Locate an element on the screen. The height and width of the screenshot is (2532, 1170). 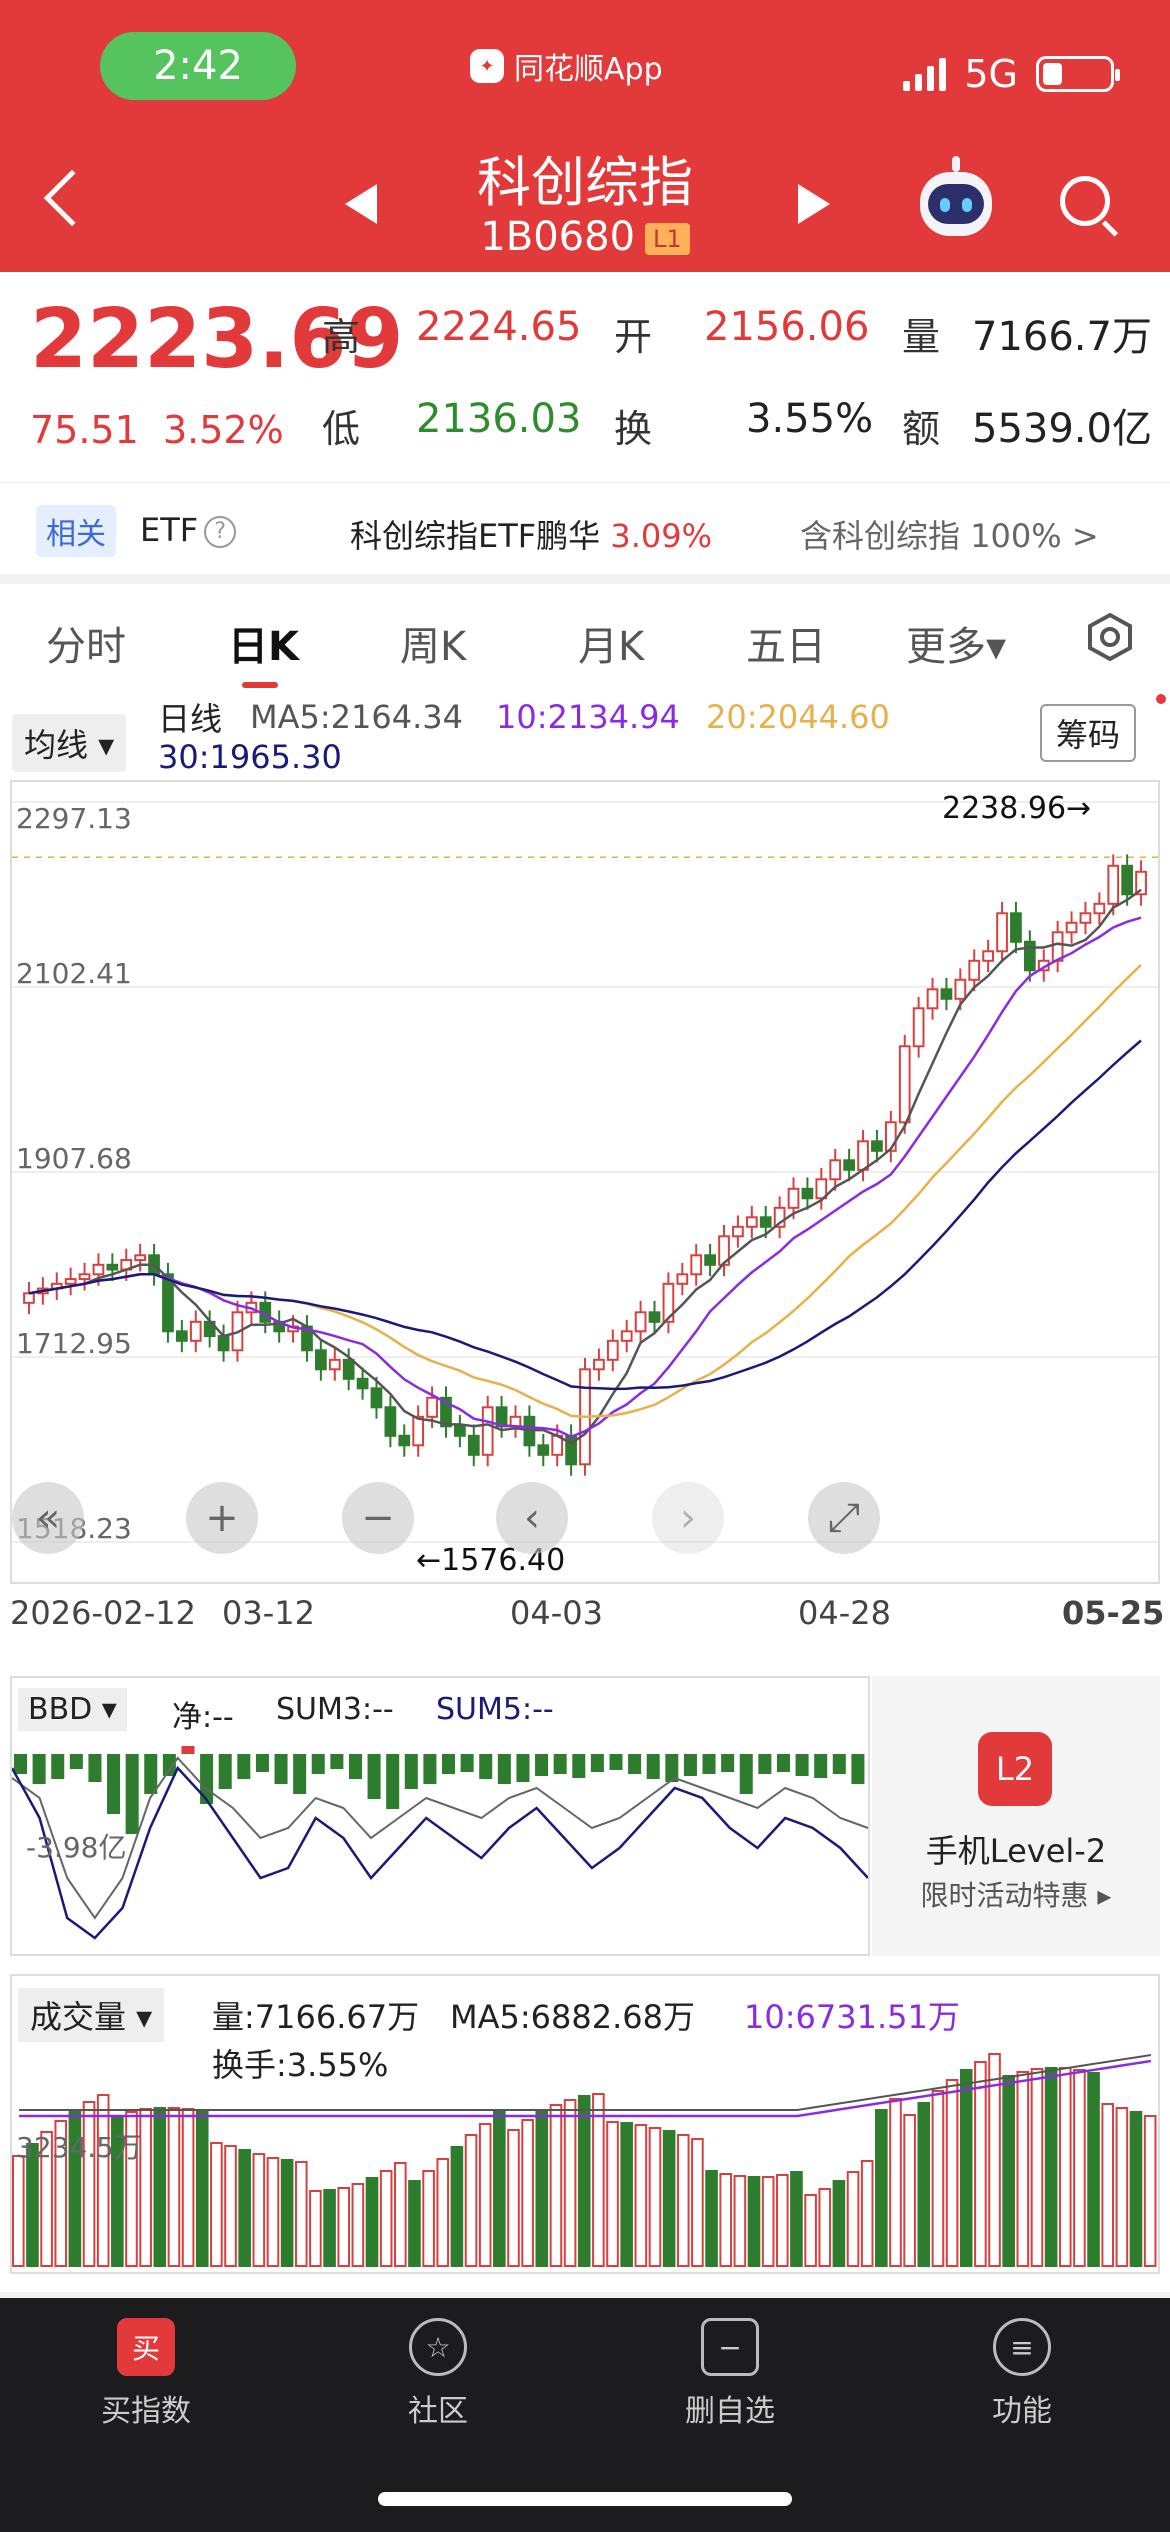
home-indicator is located at coordinates (585, 2499).